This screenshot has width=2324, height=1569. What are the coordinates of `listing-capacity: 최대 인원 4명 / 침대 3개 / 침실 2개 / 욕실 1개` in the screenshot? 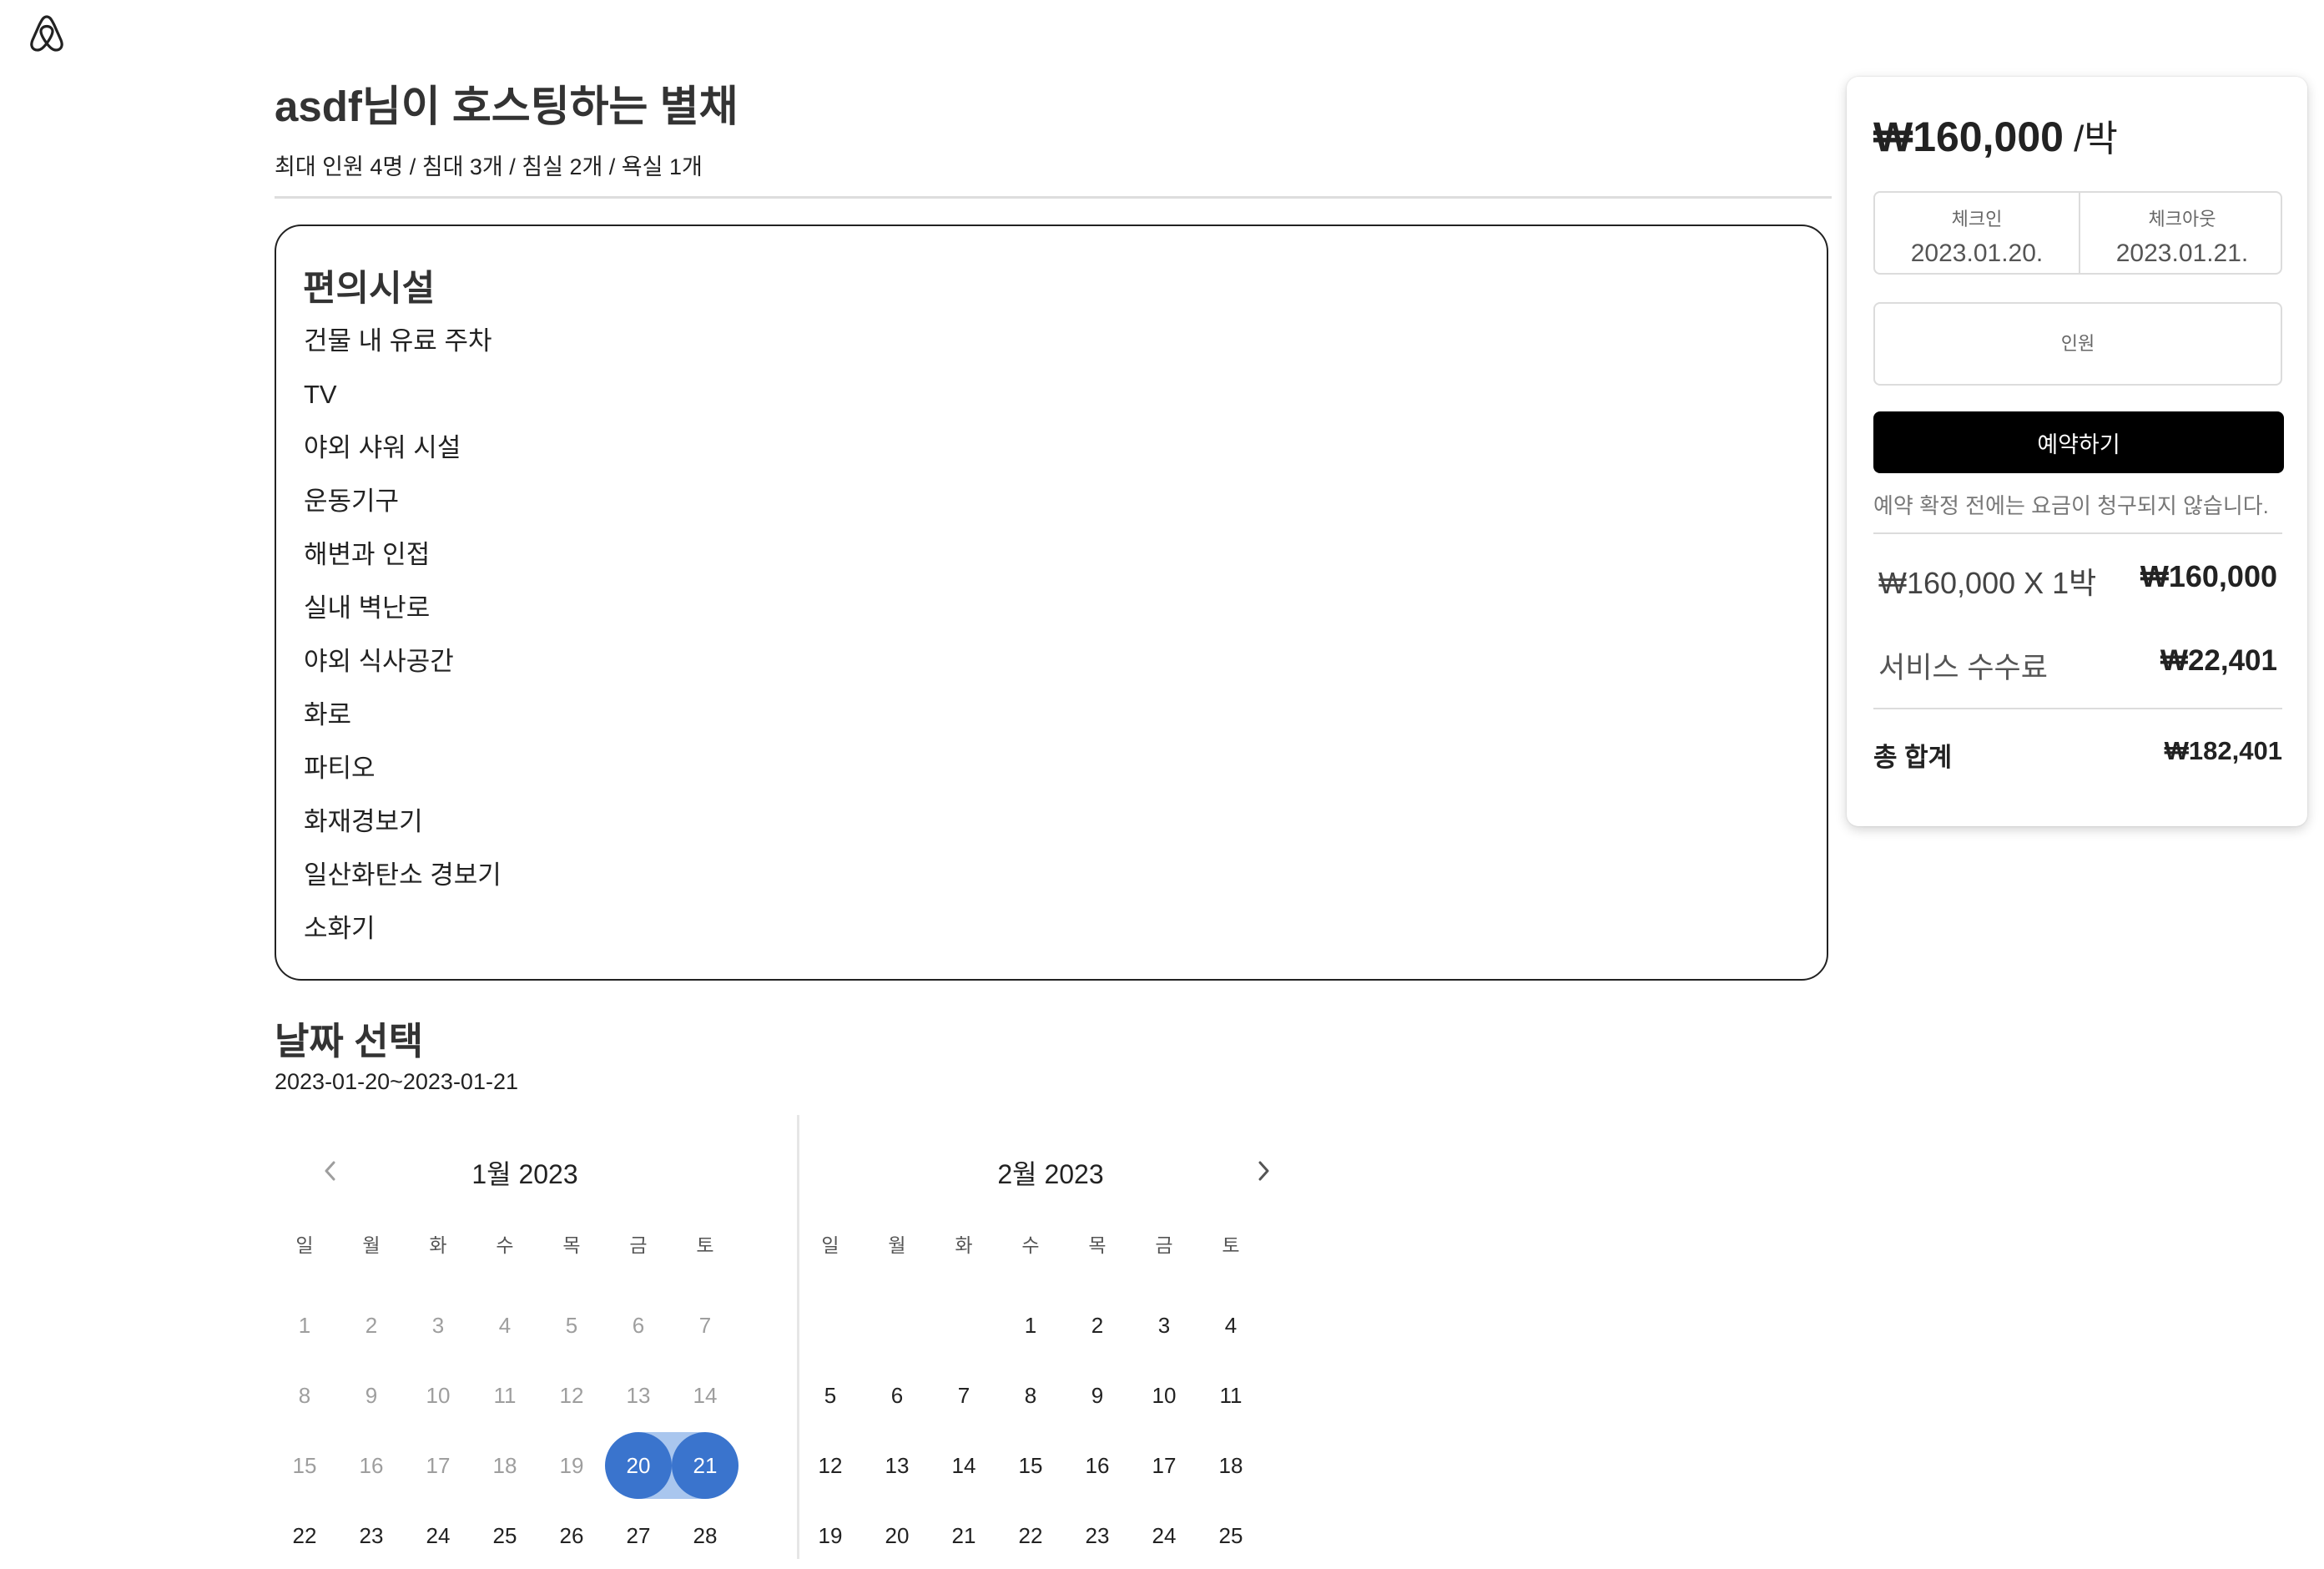 It's located at (489, 166).